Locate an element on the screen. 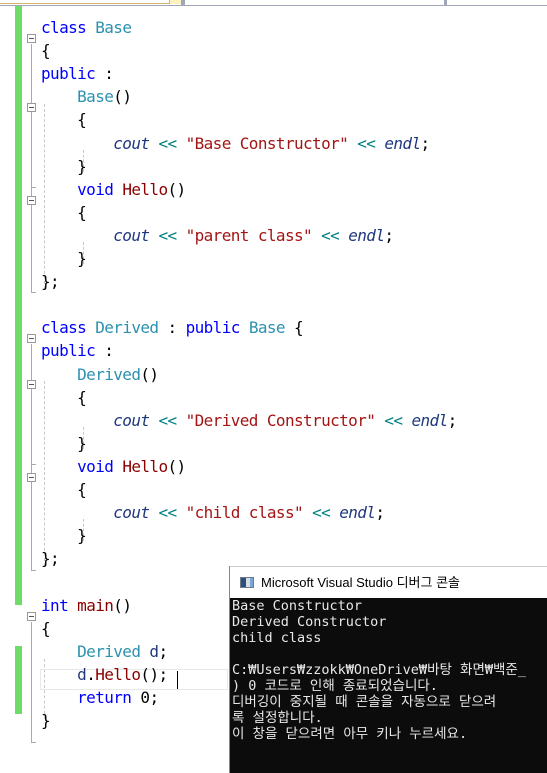 This screenshot has height=773, width=547. console-title-bar: Microsoft Visual Studio 디버그 콘솔 is located at coordinates (388, 582).